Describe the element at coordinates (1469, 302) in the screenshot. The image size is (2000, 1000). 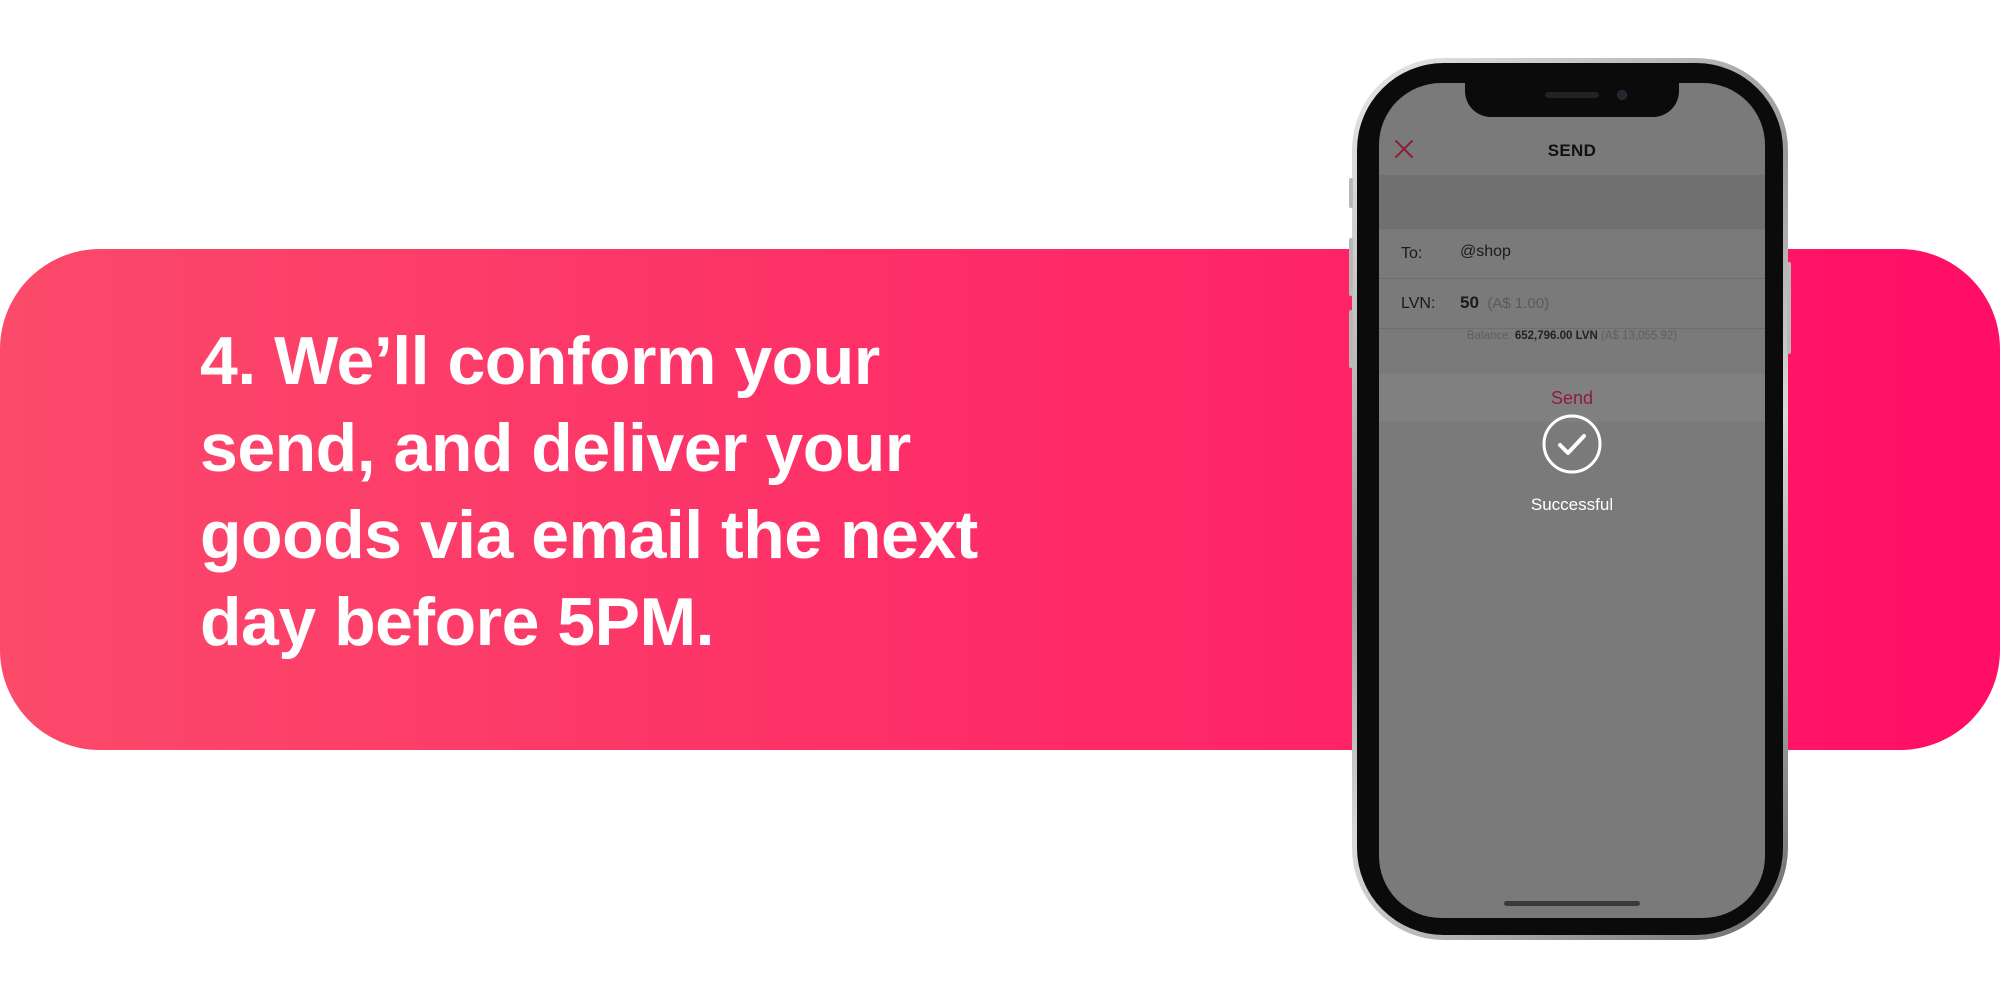
I see `amount-value: 50` at that location.